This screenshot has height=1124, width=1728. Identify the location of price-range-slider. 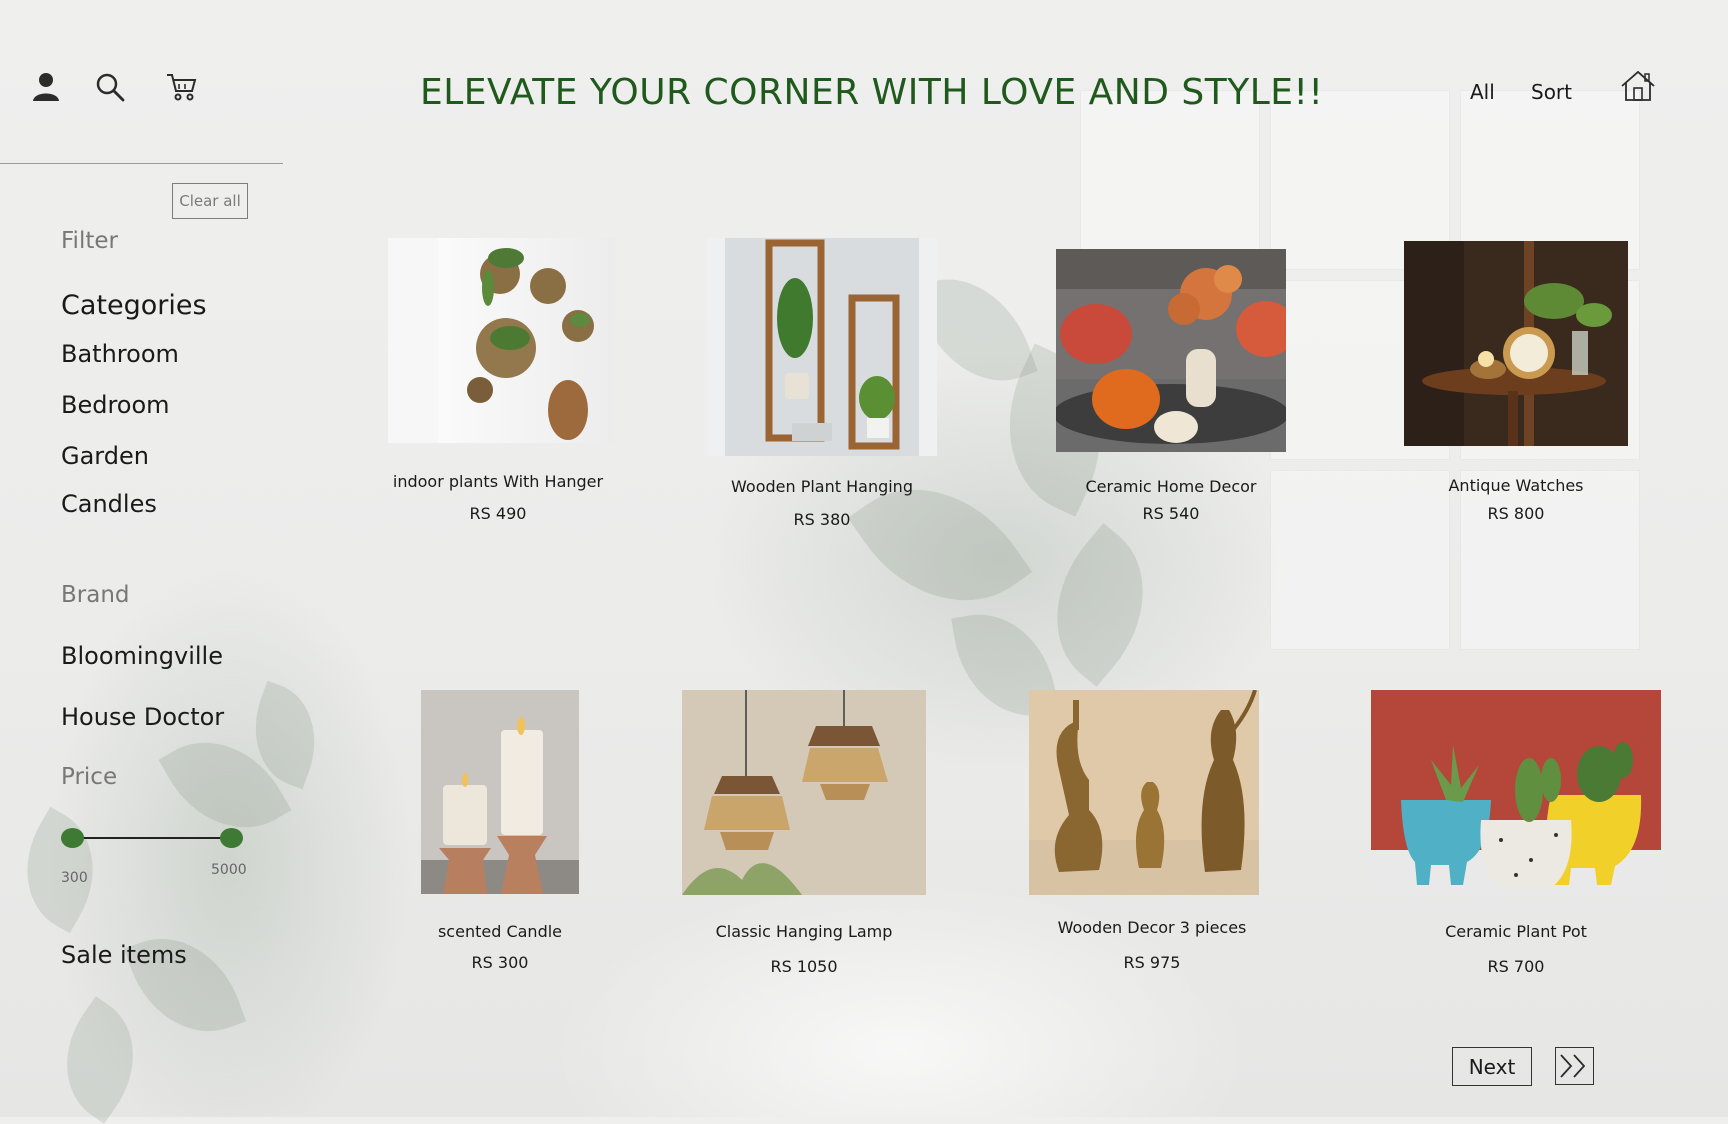
(152, 838).